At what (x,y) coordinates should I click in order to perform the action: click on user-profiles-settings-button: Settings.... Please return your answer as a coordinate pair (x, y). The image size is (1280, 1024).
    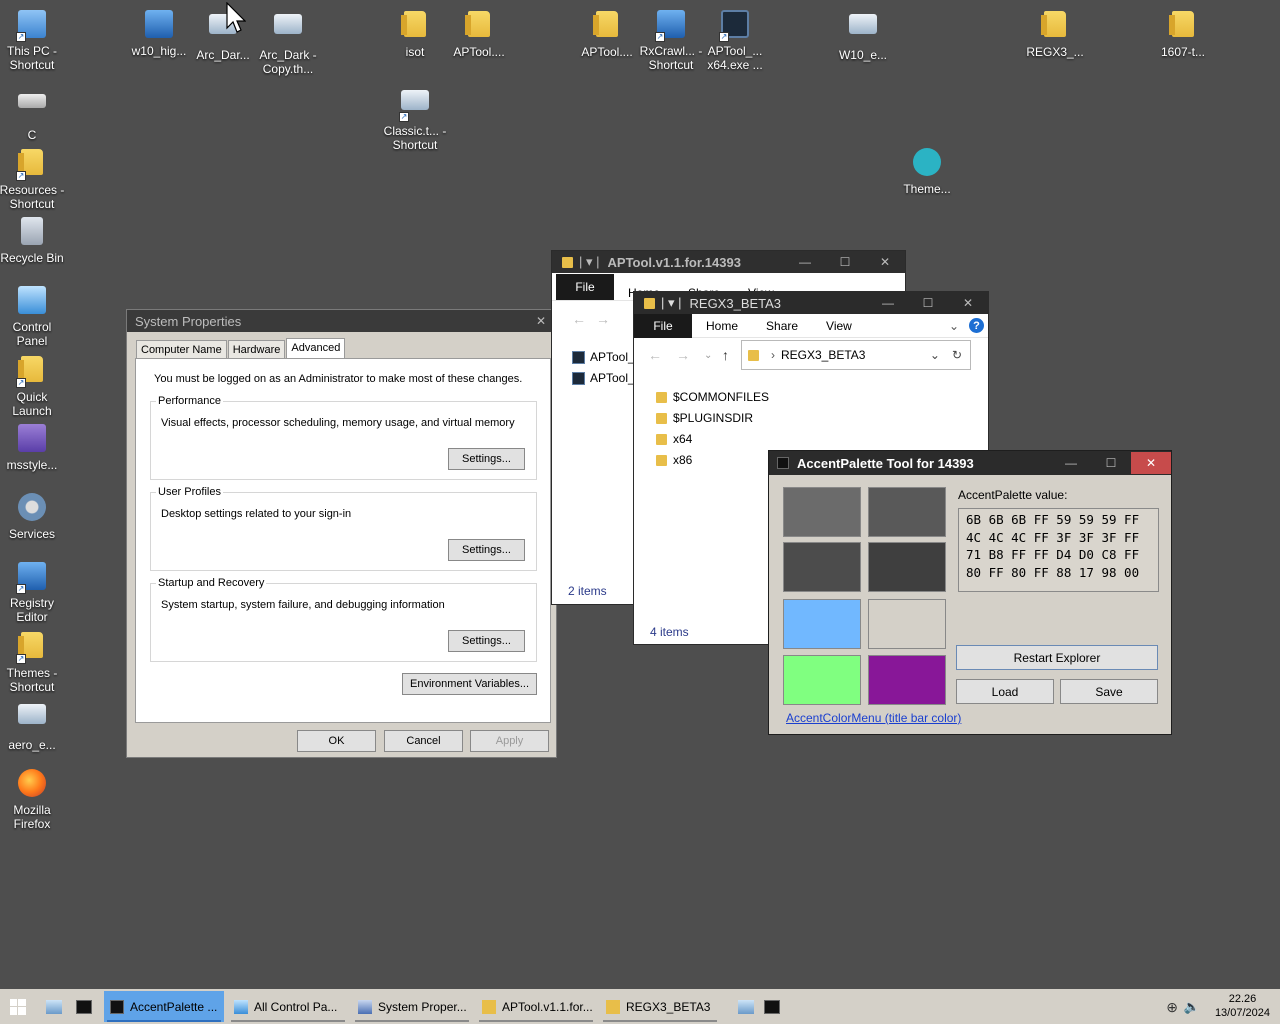
    Looking at the image, I should click on (486, 550).